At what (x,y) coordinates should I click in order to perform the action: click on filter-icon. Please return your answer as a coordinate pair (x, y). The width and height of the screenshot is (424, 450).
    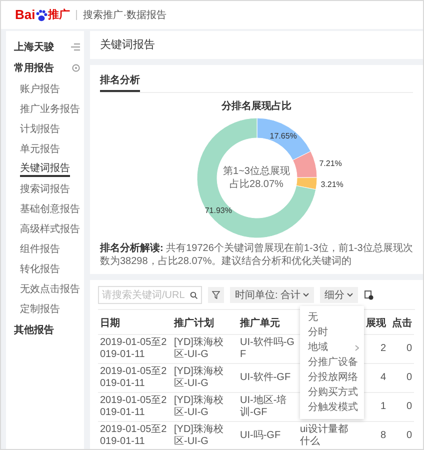
    Looking at the image, I should click on (216, 295).